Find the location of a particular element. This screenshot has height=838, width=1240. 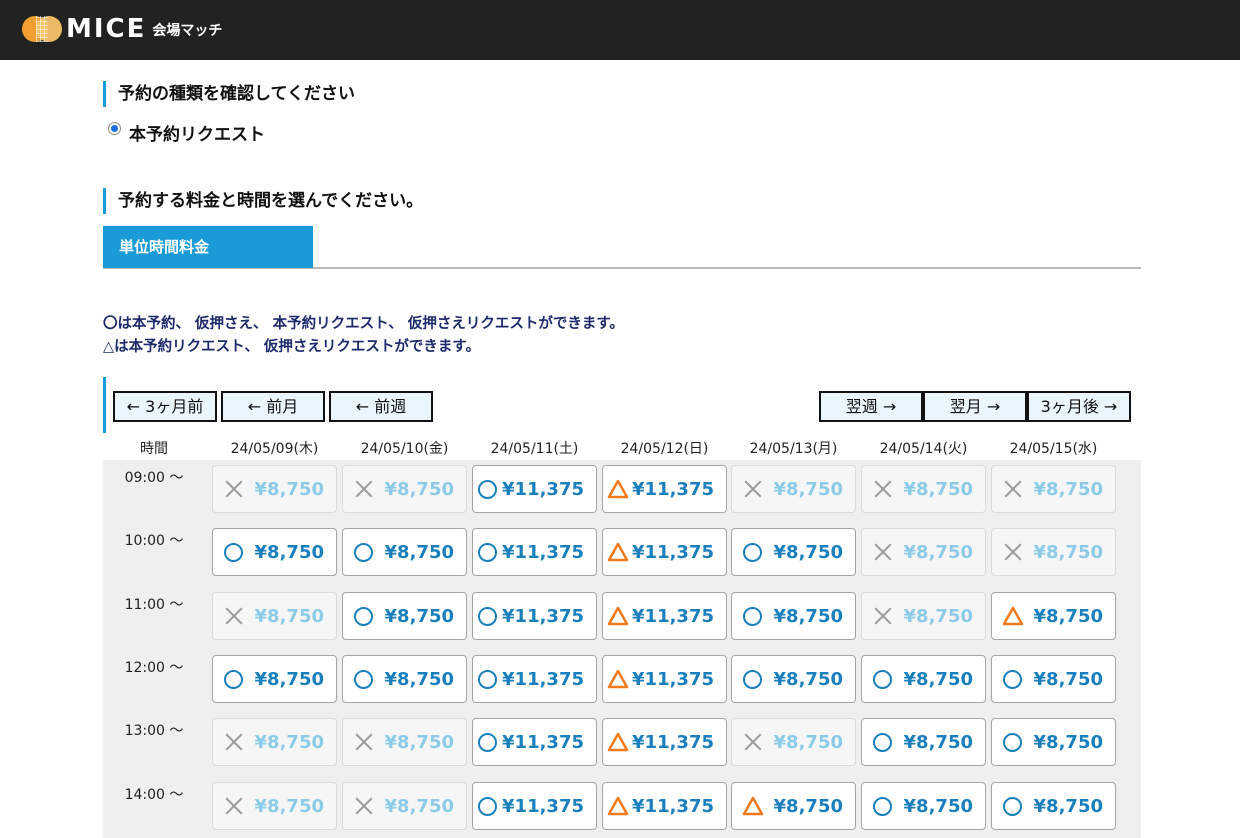

radio-label: 本予約リクエスト is located at coordinates (197, 135).